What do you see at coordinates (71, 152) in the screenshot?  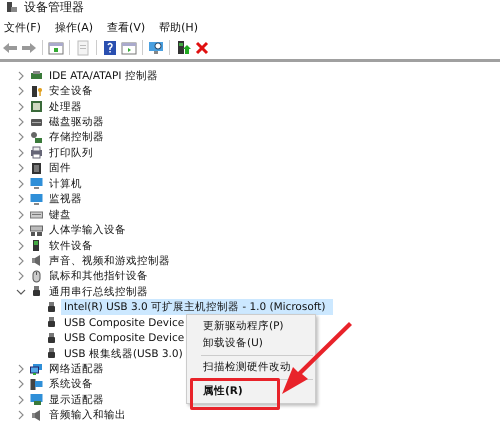 I see `tree-item: 打印队列` at bounding box center [71, 152].